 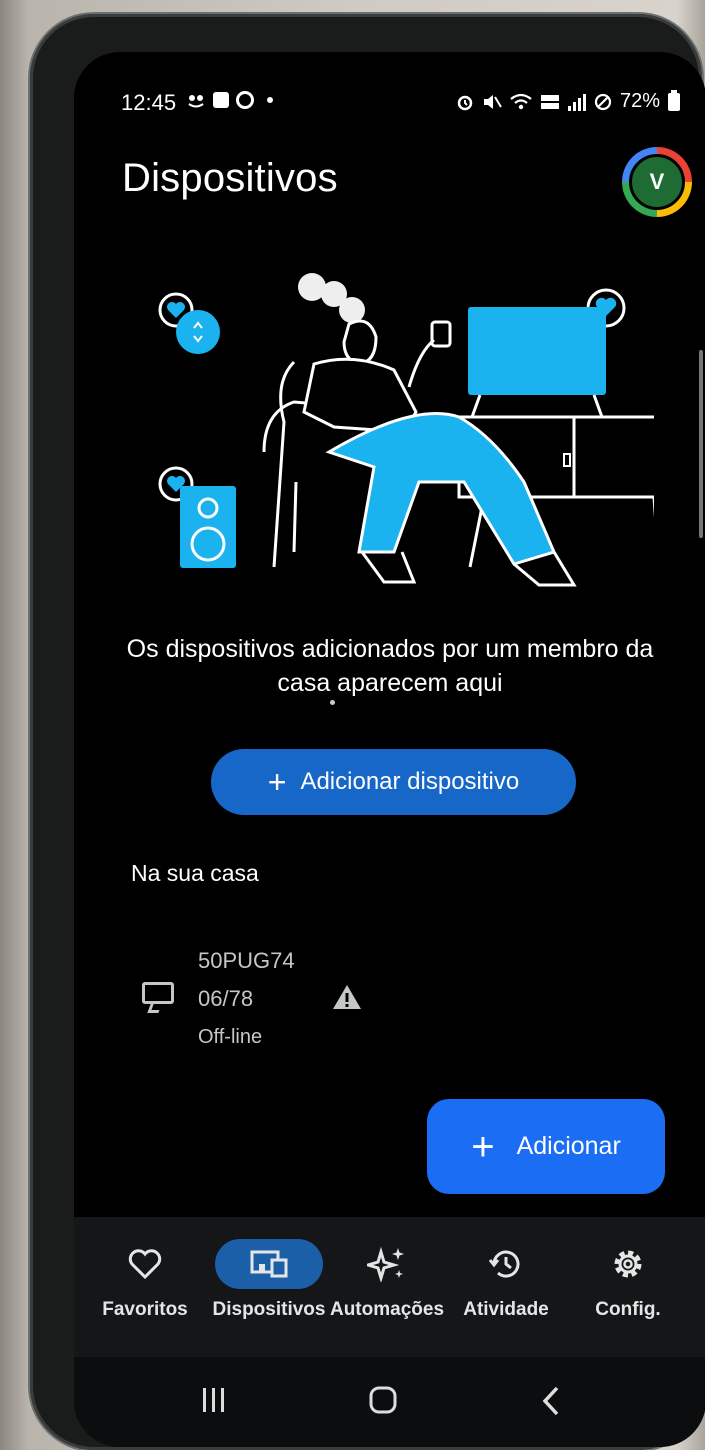 I want to click on device-tile: 50PUG74 06/78 Off-line, so click(x=294, y=997).